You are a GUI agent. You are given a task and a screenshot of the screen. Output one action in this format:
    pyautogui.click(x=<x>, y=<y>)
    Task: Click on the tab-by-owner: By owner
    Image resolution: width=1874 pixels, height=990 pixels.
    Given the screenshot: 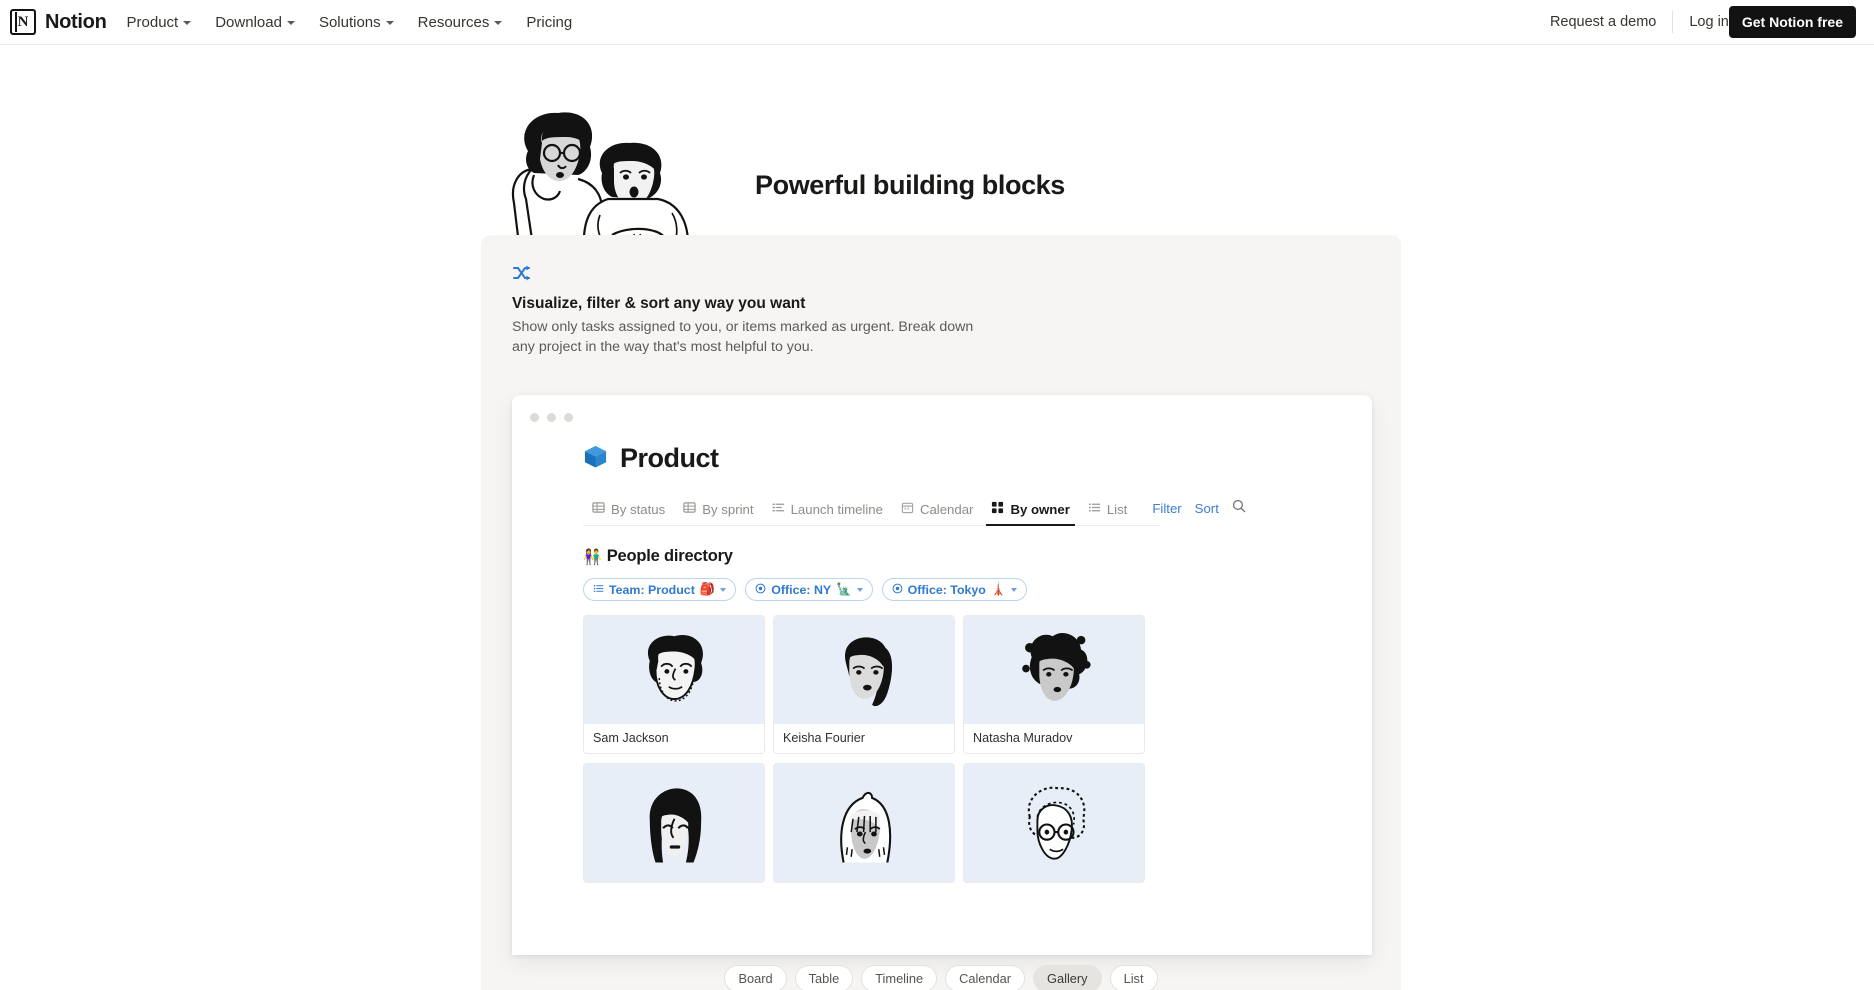 What is the action you would take?
    pyautogui.click(x=1030, y=511)
    